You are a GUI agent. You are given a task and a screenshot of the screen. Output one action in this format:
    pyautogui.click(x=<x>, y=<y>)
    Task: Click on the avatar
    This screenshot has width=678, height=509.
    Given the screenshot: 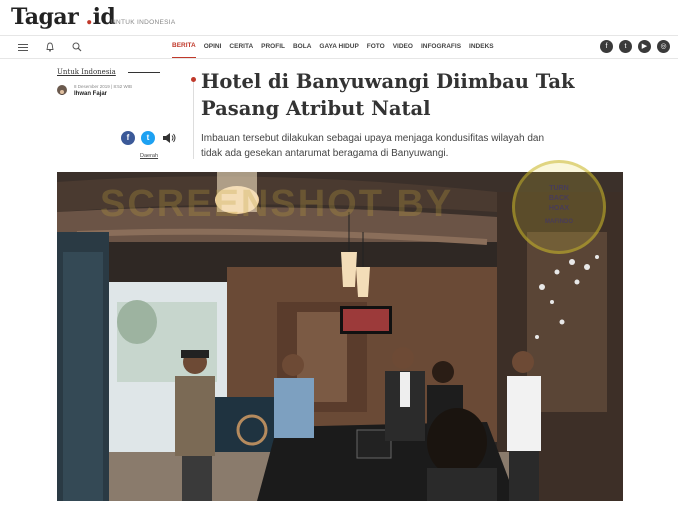 What is the action you would take?
    pyautogui.click(x=62, y=90)
    